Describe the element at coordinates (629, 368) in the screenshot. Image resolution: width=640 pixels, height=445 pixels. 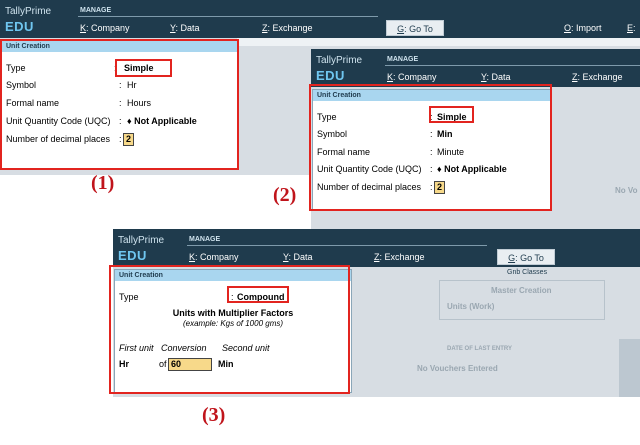
I see `right-scroll-strip` at that location.